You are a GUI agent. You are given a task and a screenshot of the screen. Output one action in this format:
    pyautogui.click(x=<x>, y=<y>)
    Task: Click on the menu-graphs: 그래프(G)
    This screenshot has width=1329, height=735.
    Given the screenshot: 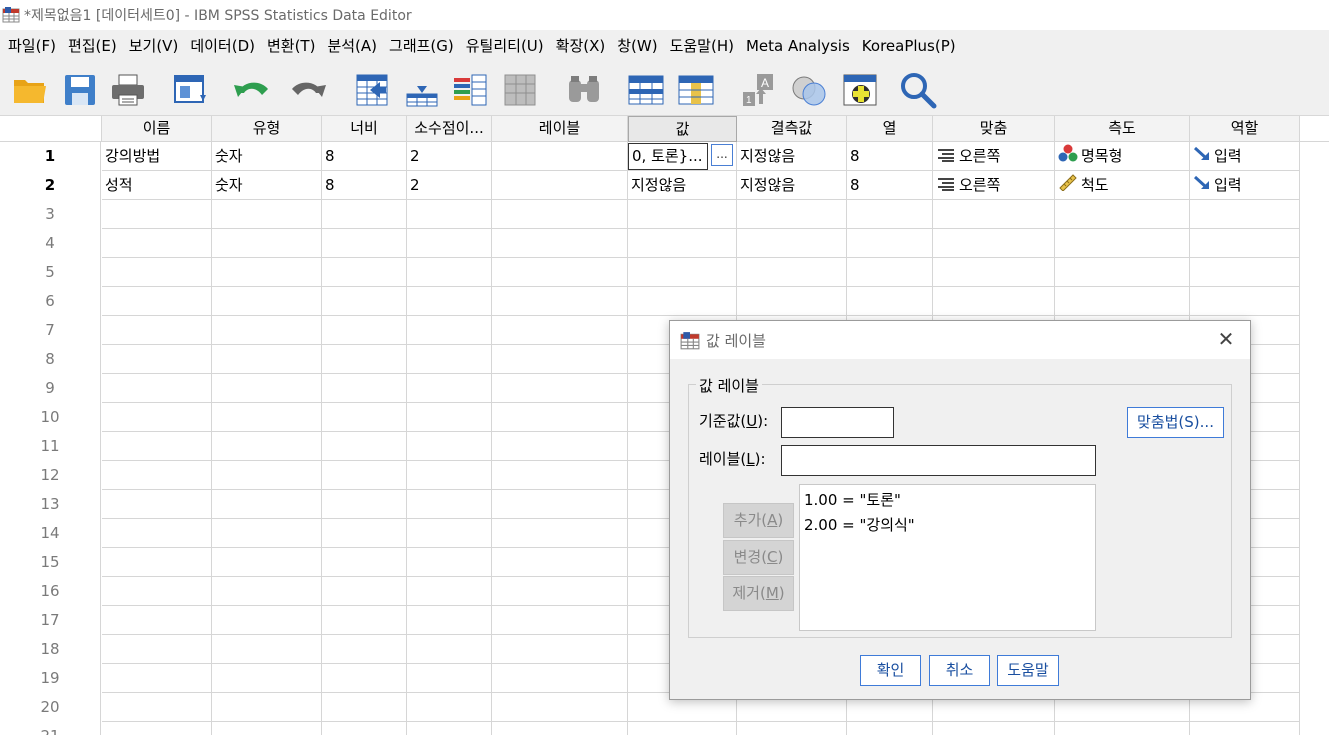 What is the action you would take?
    pyautogui.click(x=421, y=46)
    